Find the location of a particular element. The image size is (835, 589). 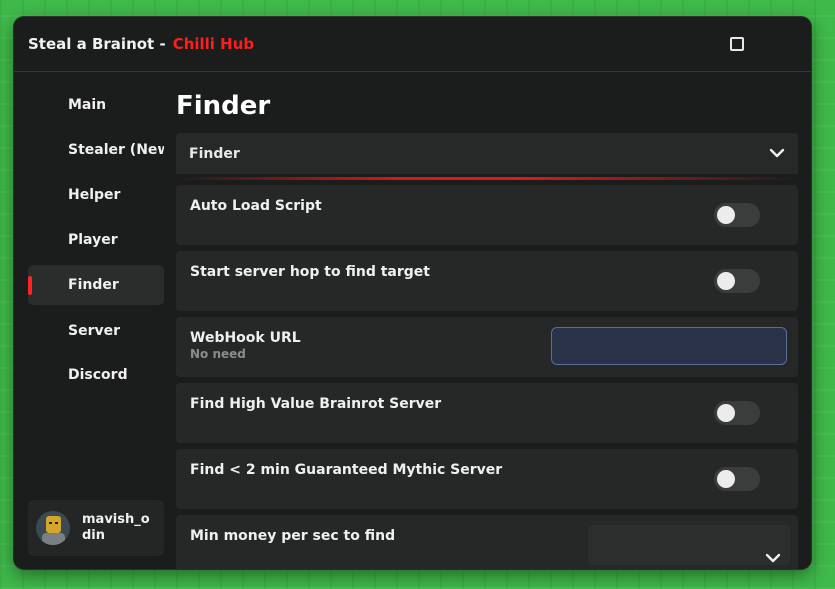

webhook-url-input is located at coordinates (669, 346).